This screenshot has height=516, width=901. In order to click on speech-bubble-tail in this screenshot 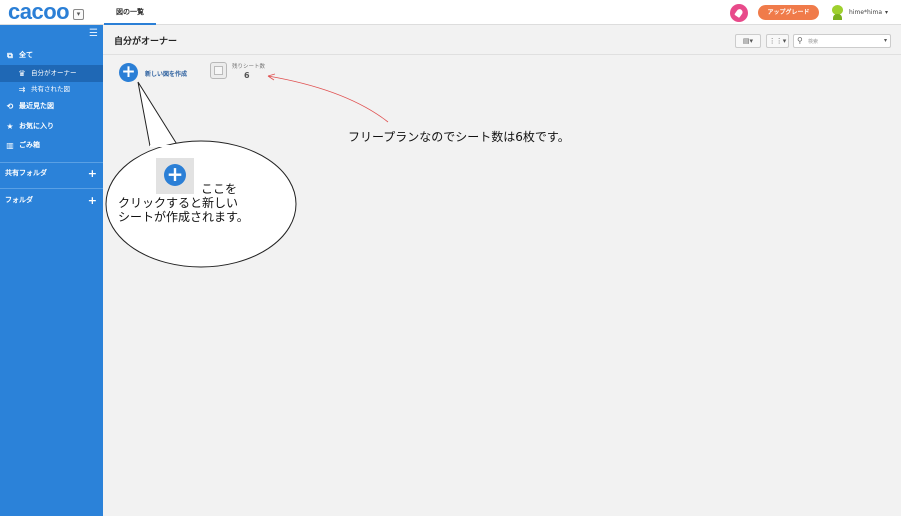, I will do `click(158, 114)`.